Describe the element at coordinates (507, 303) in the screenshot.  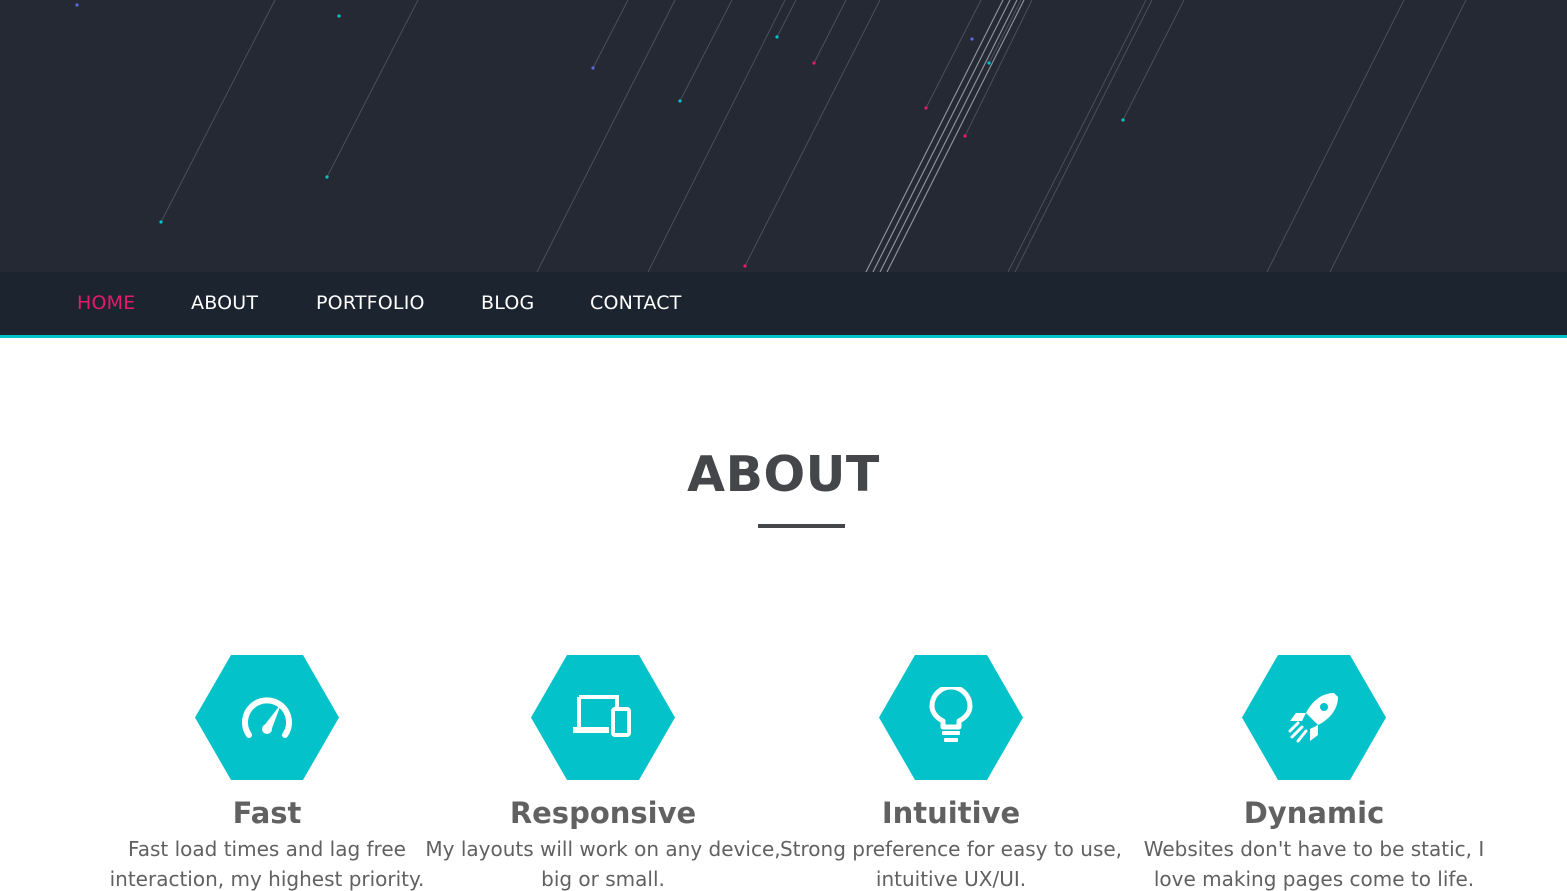
I see `nav-item-blog: BLOG` at that location.